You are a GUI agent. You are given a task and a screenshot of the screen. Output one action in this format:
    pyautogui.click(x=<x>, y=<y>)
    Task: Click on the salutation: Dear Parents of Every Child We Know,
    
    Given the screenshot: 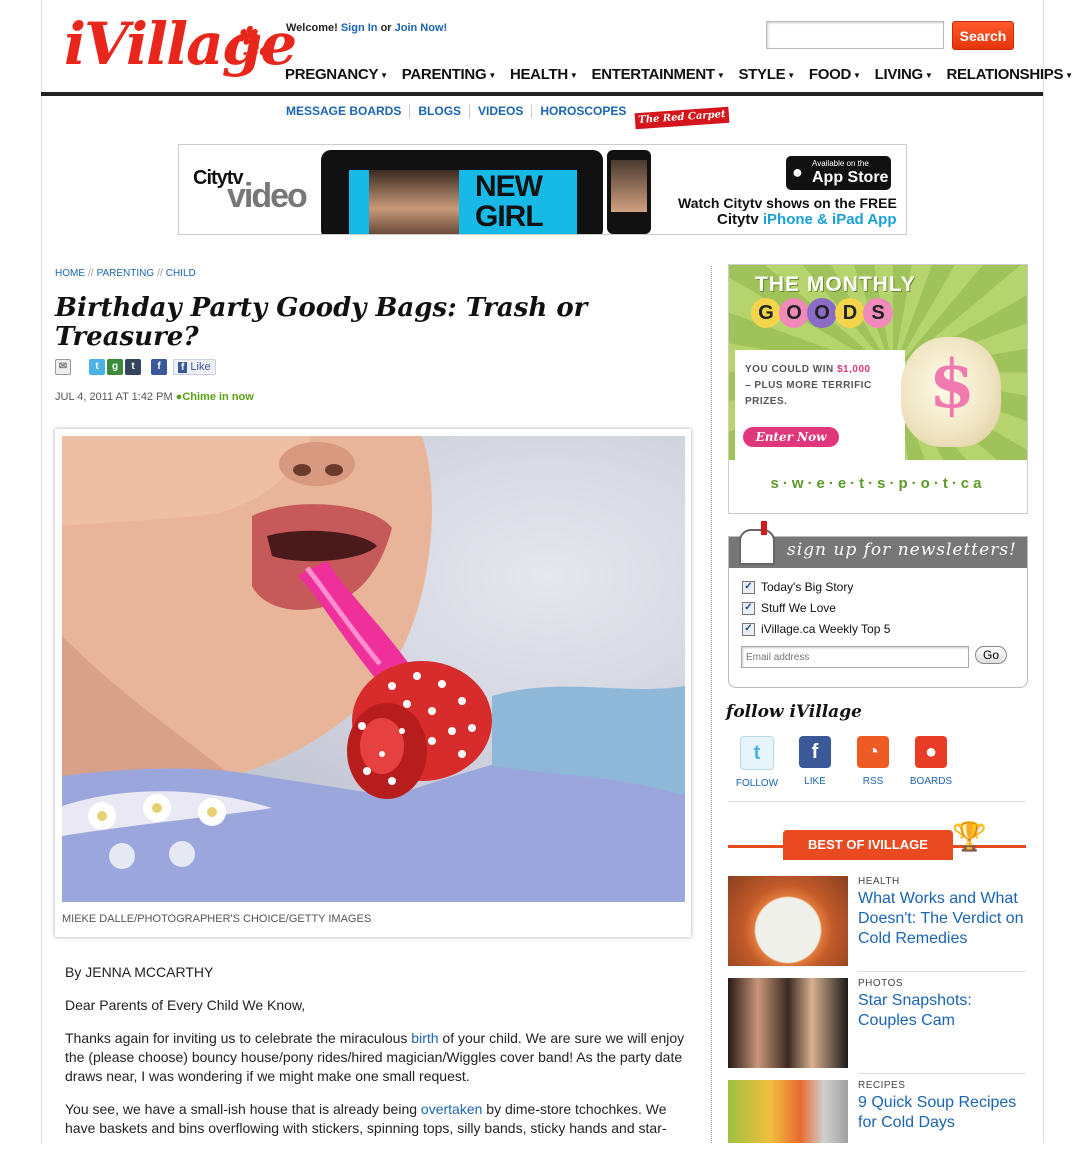 What is the action you would take?
    pyautogui.click(x=185, y=1005)
    